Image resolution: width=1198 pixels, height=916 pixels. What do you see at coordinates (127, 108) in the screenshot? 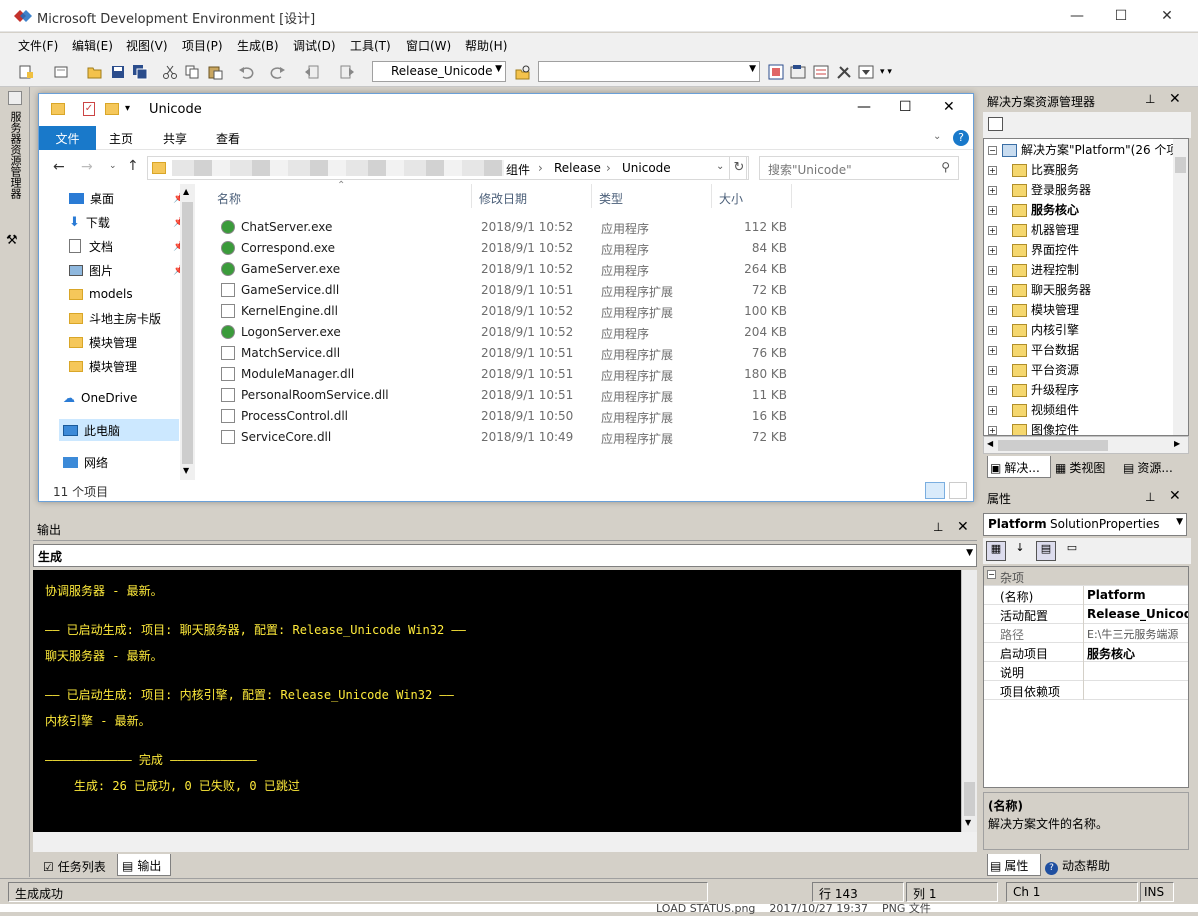
I see `quick-access-dropdown-icon: ▾` at bounding box center [127, 108].